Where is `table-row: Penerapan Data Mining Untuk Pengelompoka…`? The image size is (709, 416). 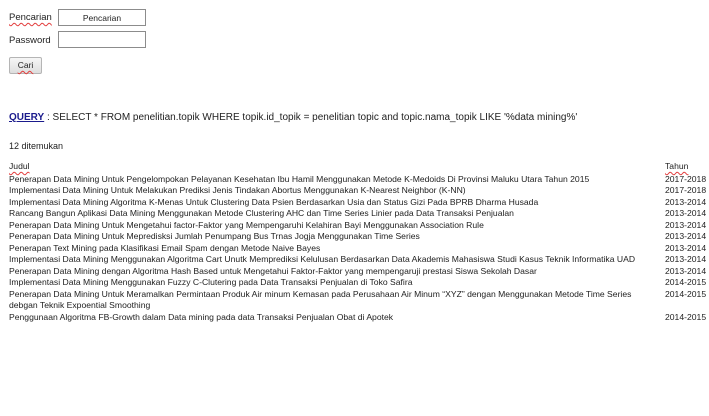 table-row: Penerapan Data Mining Untuk Pengelompoka… is located at coordinates (358, 179).